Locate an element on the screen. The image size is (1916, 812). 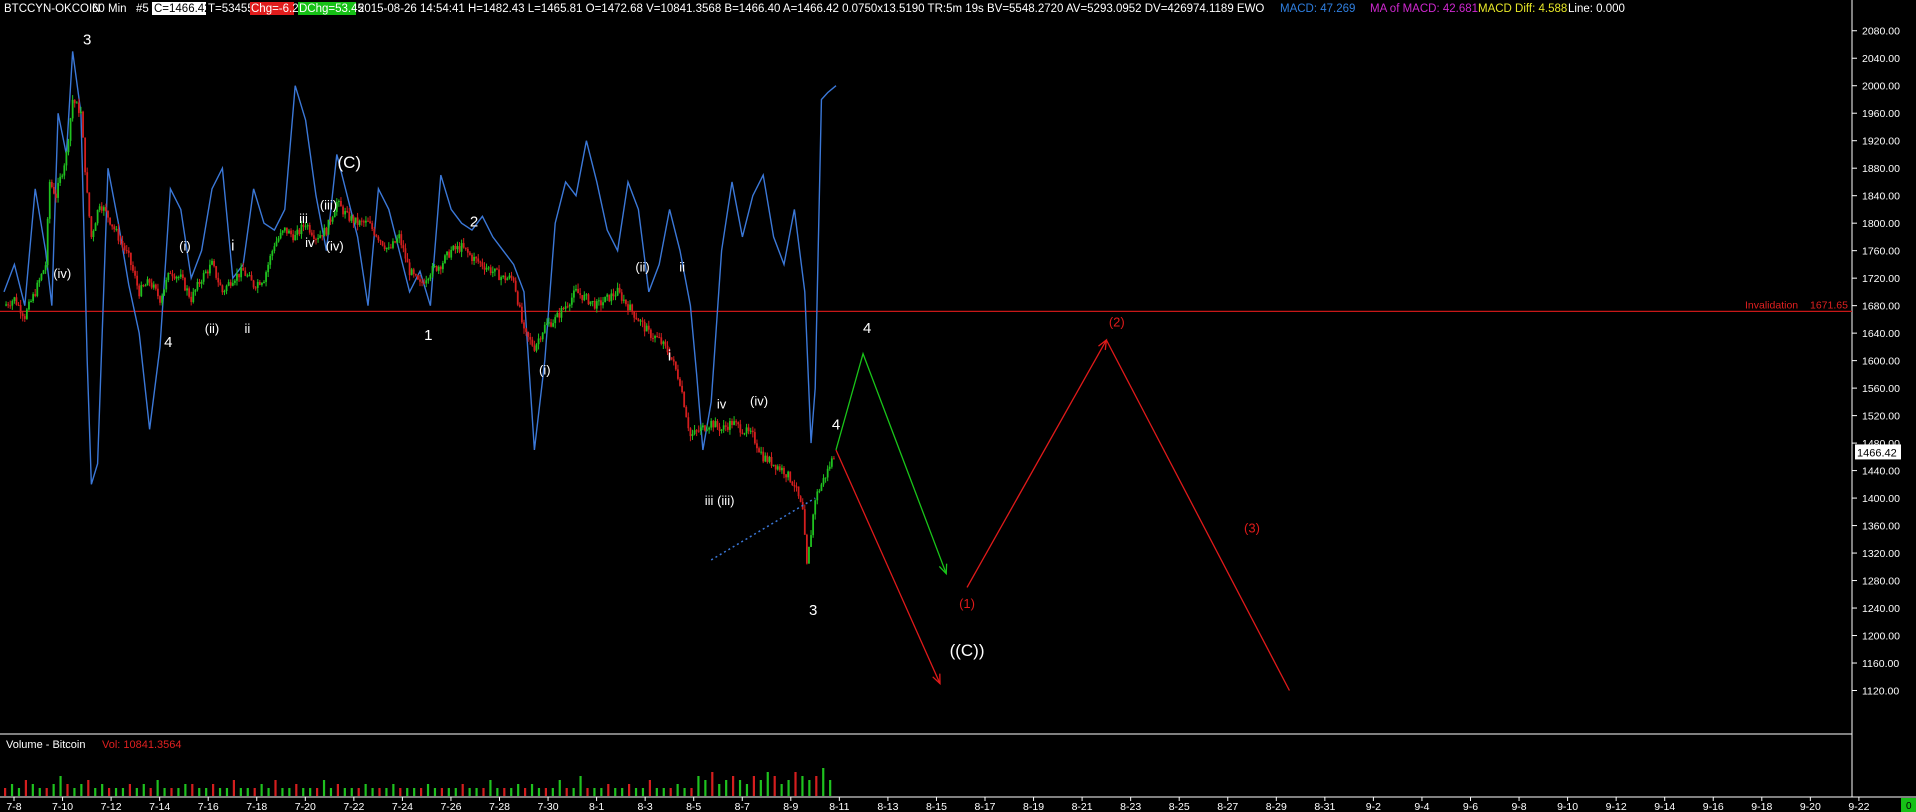
x-tick-label: 7-16 is located at coordinates (208, 806).